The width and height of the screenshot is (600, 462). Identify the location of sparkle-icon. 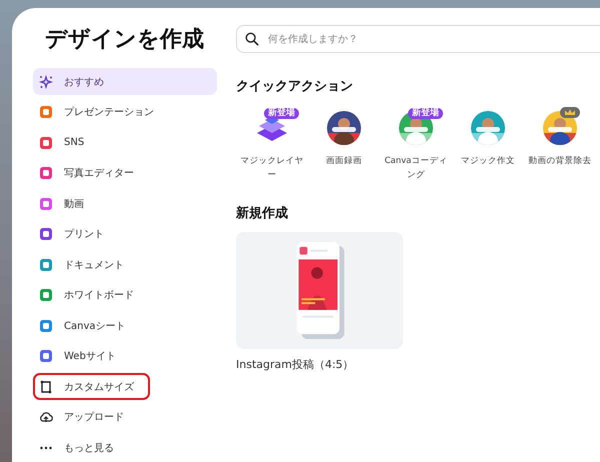
(46, 81).